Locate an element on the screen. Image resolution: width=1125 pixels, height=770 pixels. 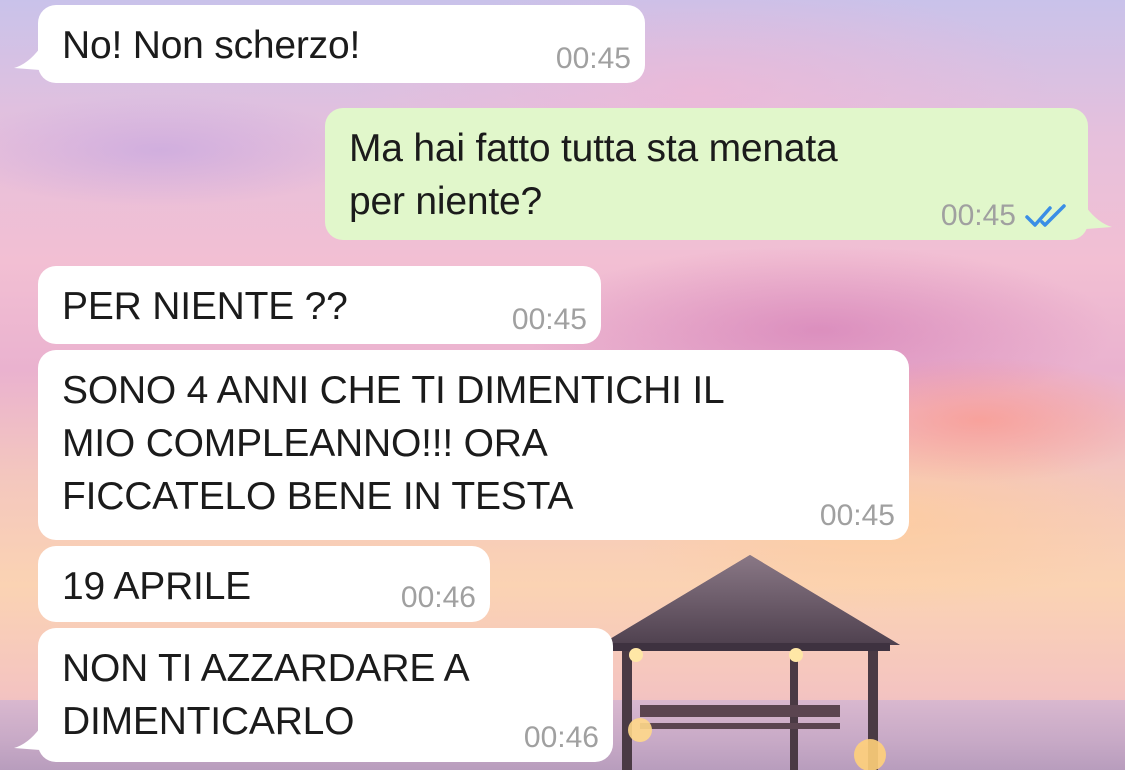
wallpaper-gazebo is located at coordinates (750, 662).